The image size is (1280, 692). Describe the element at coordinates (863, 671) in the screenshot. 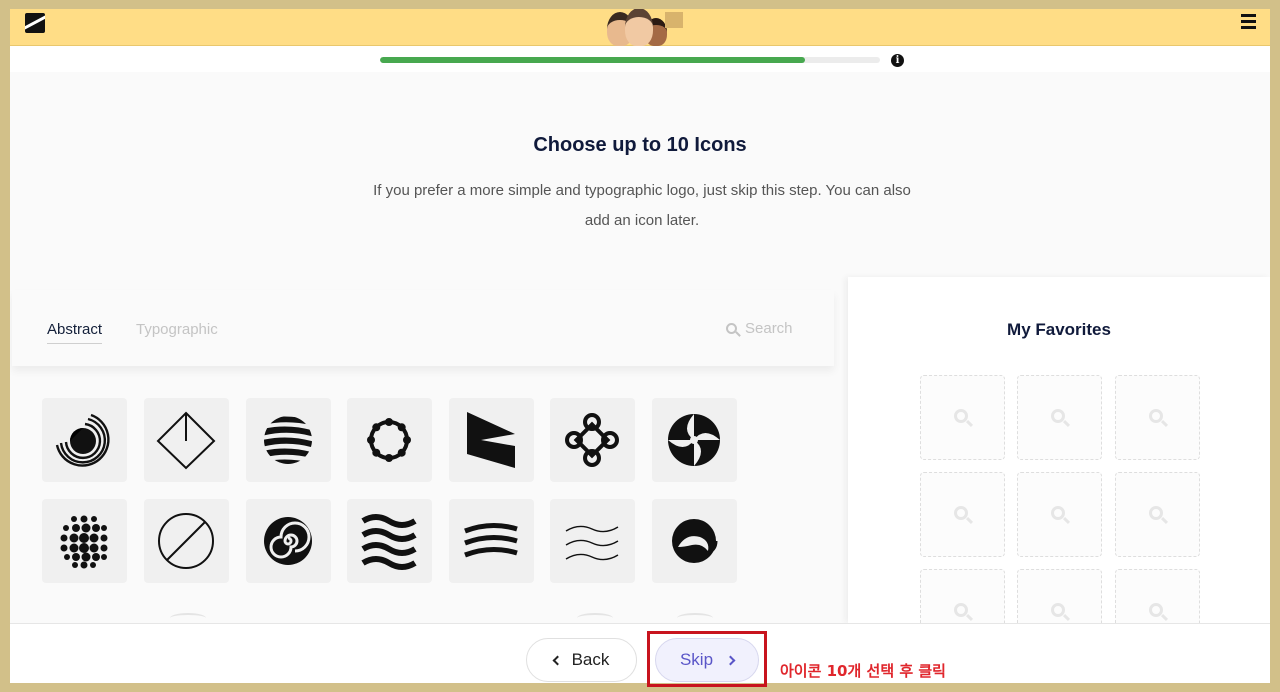

I see `annotation-text: 아이콘 10개 선택 후 클릭` at that location.